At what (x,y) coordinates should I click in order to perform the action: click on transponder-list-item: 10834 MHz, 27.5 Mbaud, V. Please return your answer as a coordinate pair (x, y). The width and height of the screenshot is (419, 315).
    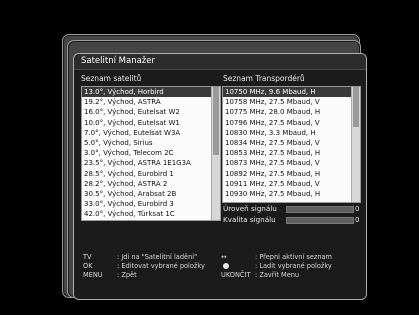
    Looking at the image, I should click on (291, 143).